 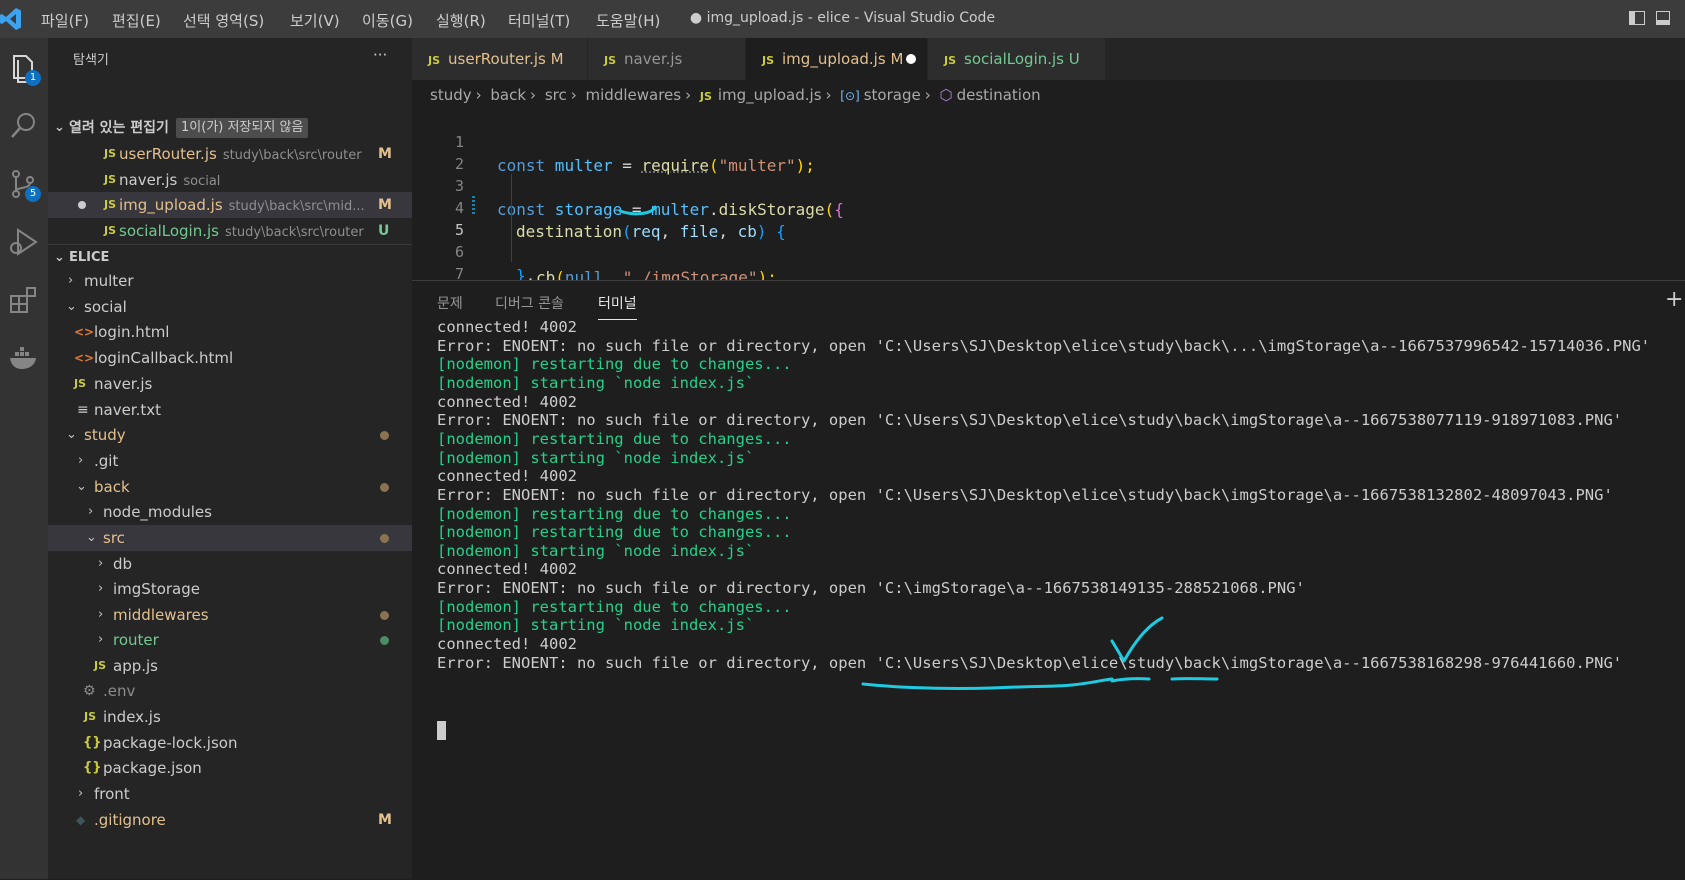 I want to click on open-editor-sociallogin: JS socialLogin.js study\back\src\router U, so click(x=230, y=231).